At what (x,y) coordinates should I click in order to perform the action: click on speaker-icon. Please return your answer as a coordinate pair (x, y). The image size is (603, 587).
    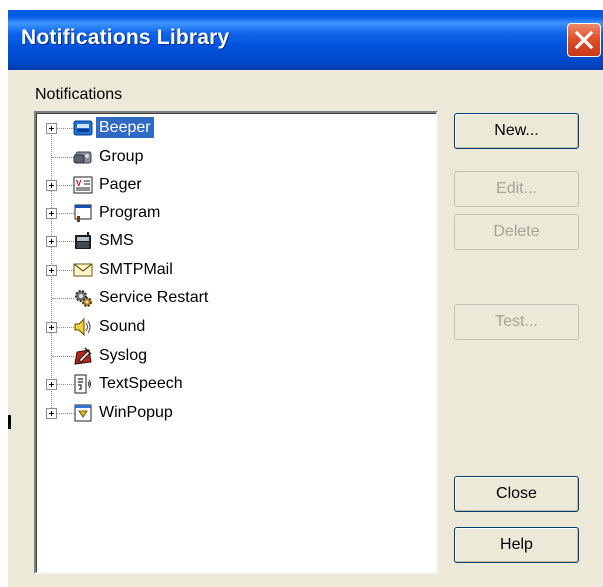
    Looking at the image, I should click on (82, 327).